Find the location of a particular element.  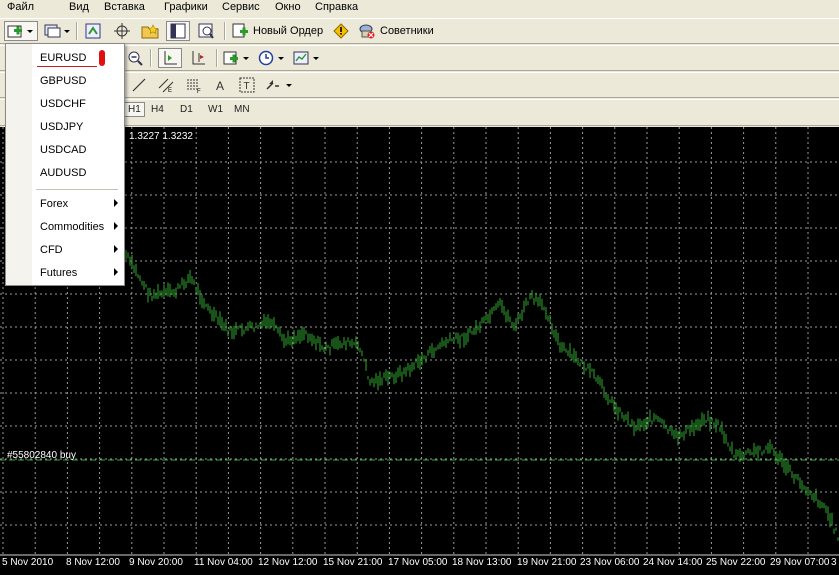

auto-scroll-button is located at coordinates (170, 58).